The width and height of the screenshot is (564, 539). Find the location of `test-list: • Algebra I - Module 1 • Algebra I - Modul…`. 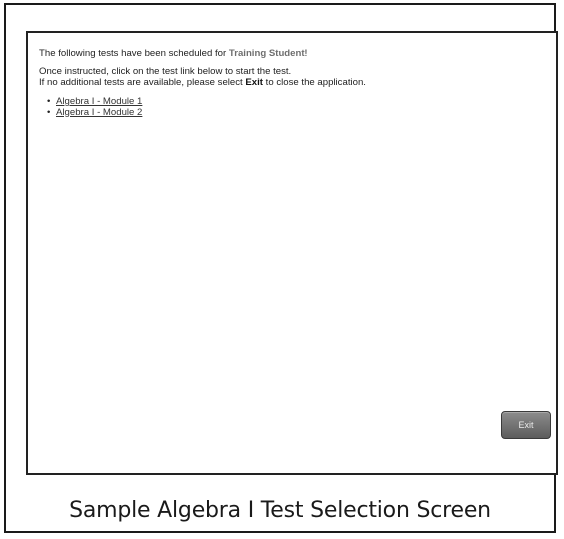

test-list: • Algebra I - Module 1 • Algebra I - Modul… is located at coordinates (292, 107).